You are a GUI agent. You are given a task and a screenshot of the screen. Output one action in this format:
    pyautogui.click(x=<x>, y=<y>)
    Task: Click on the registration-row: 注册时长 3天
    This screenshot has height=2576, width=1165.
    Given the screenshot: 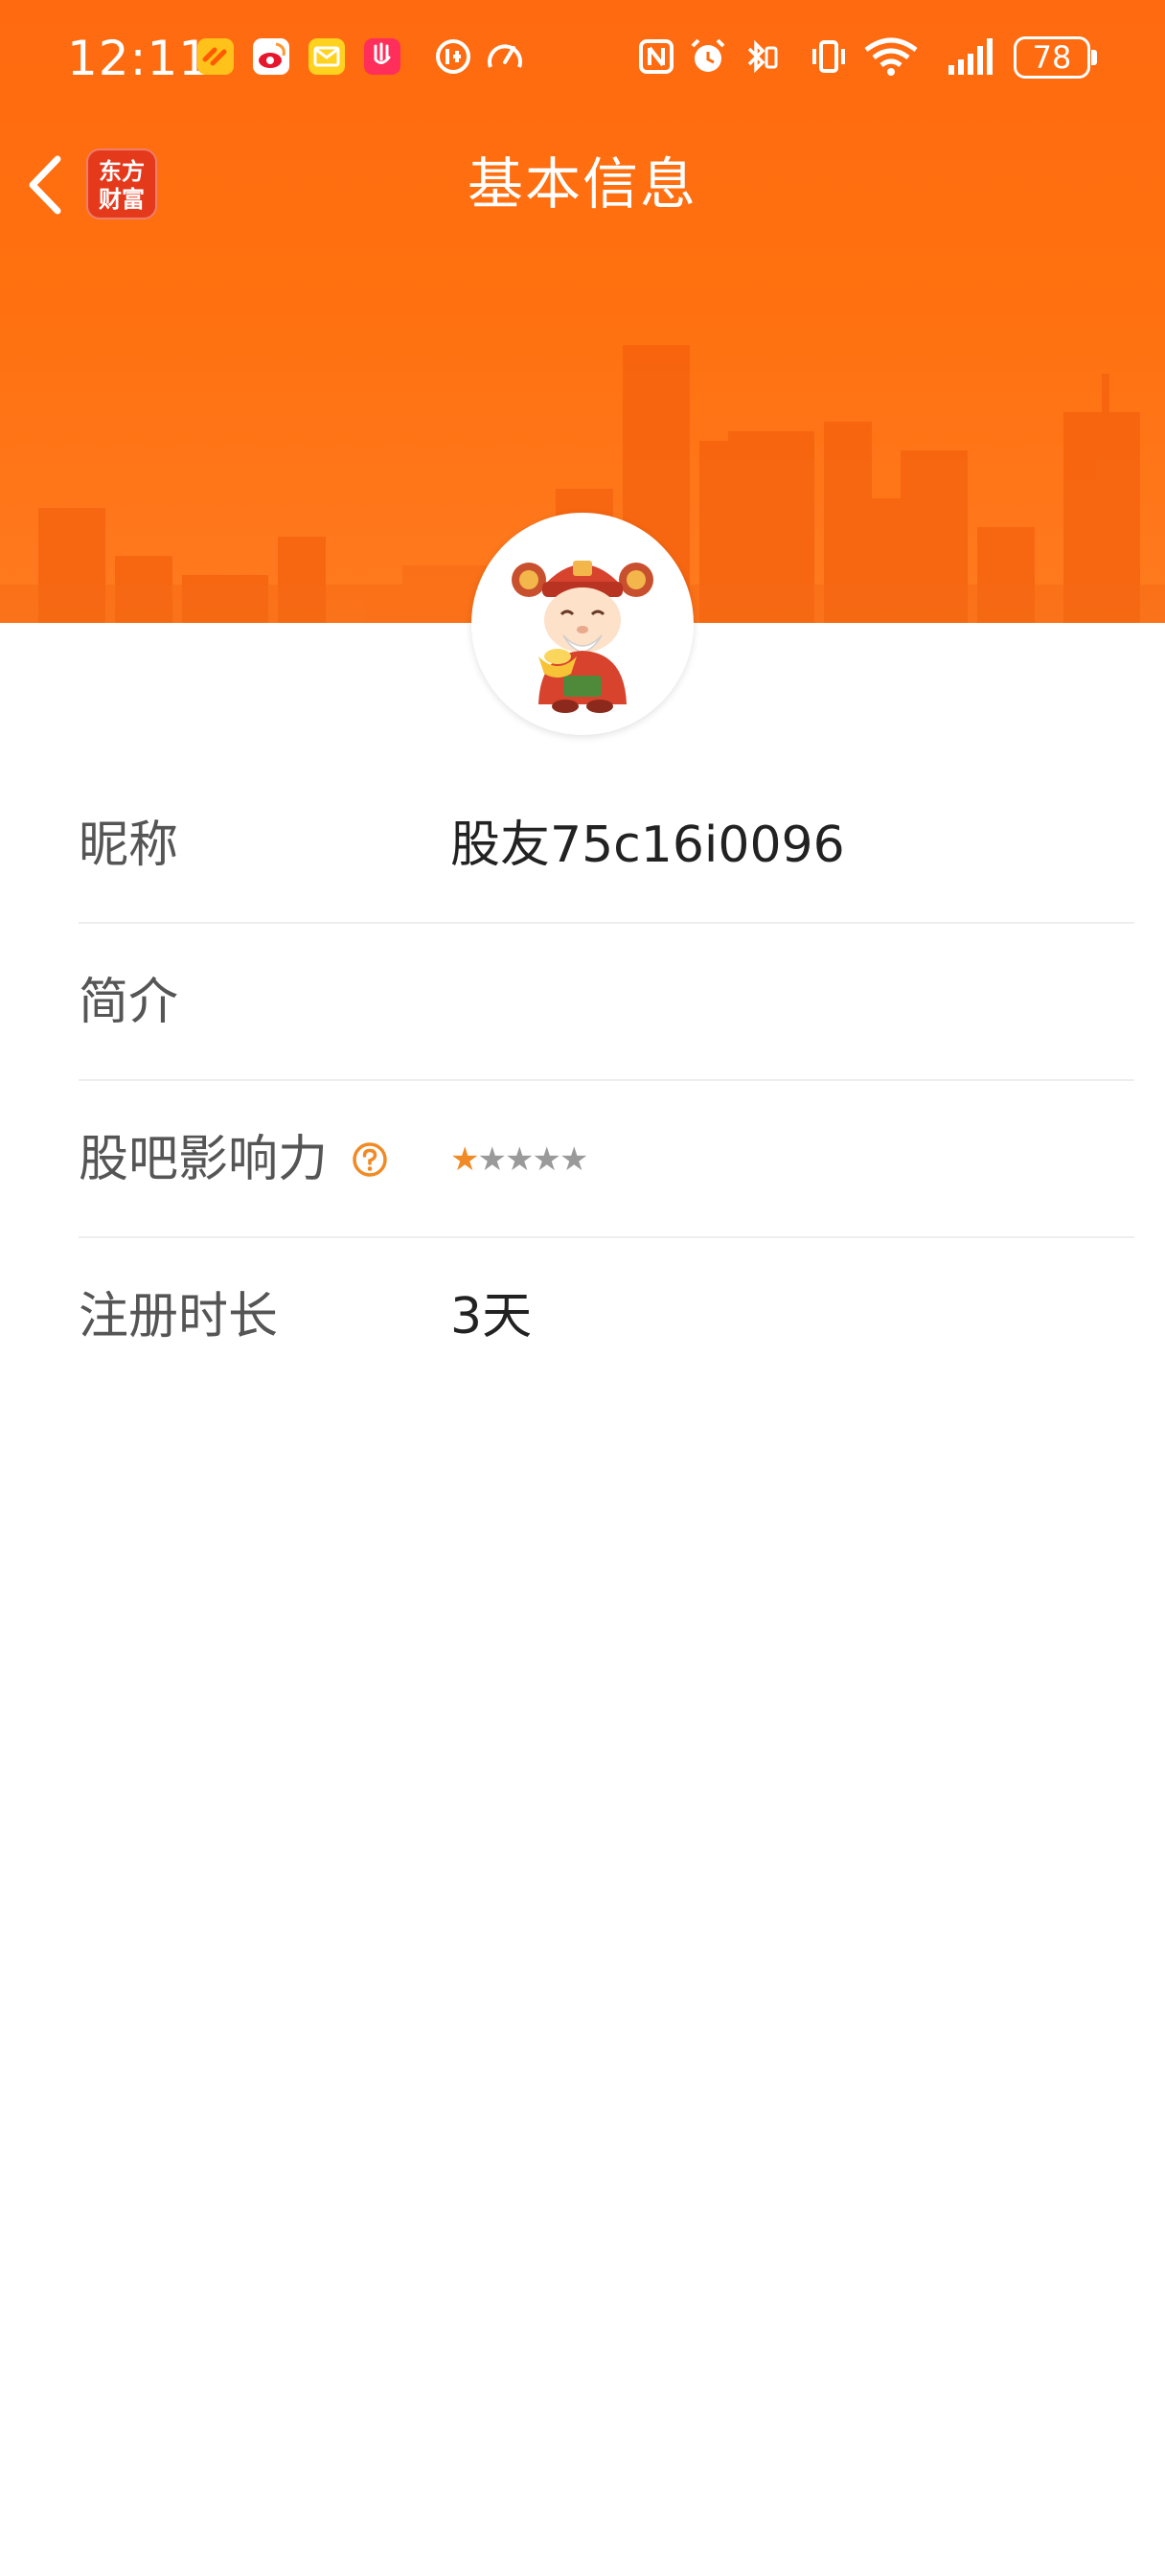 What is the action you would take?
    pyautogui.click(x=606, y=1316)
    